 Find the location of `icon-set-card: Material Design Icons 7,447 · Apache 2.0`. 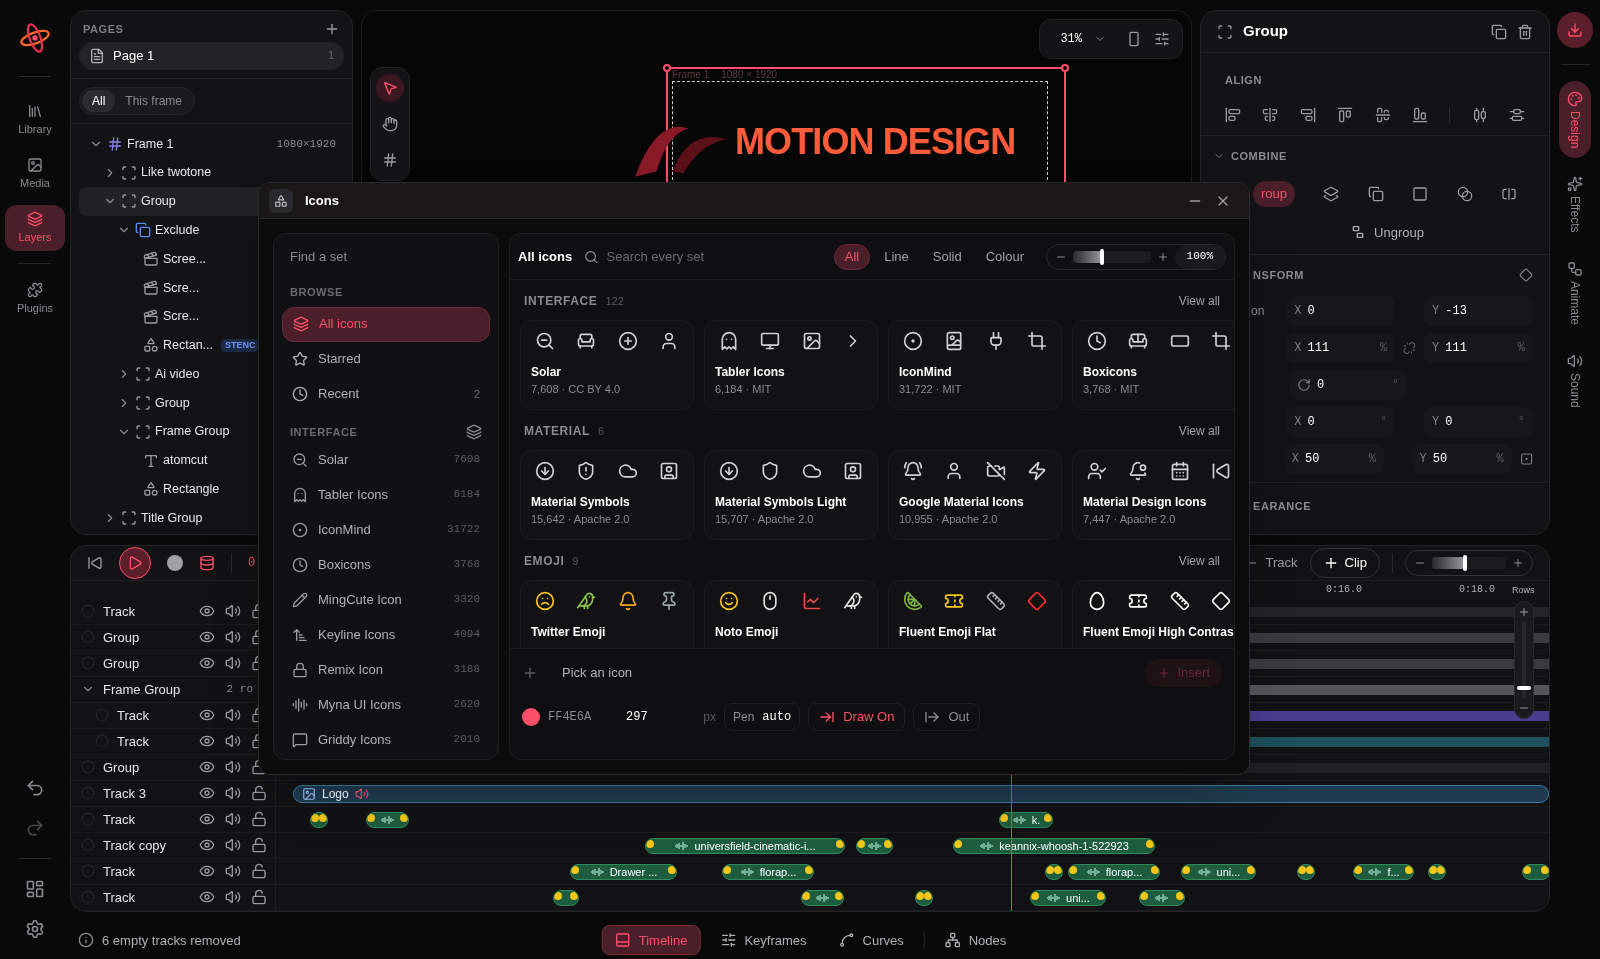

icon-set-card: Material Design Icons 7,447 · Apache 2.0 is located at coordinates (1153, 495).